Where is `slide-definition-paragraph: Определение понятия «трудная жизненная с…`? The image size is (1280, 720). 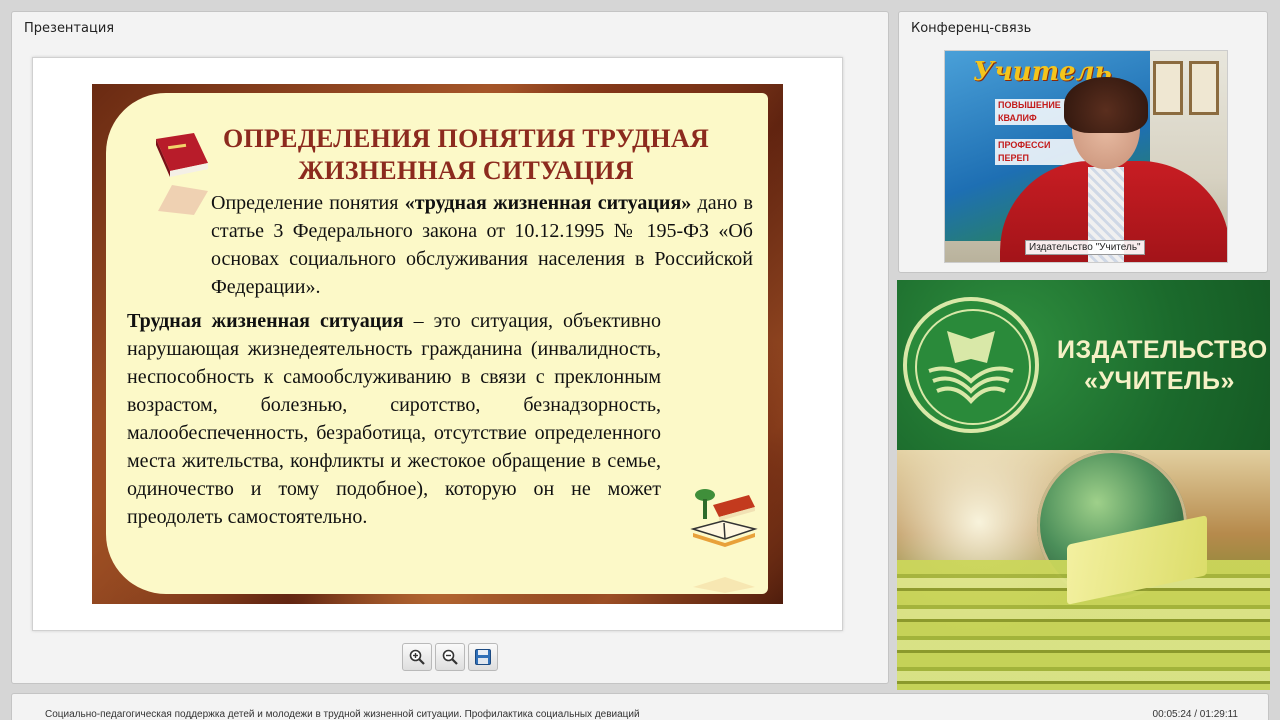
slide-definition-paragraph: Определение понятия «трудная жизненная с… is located at coordinates (482, 245).